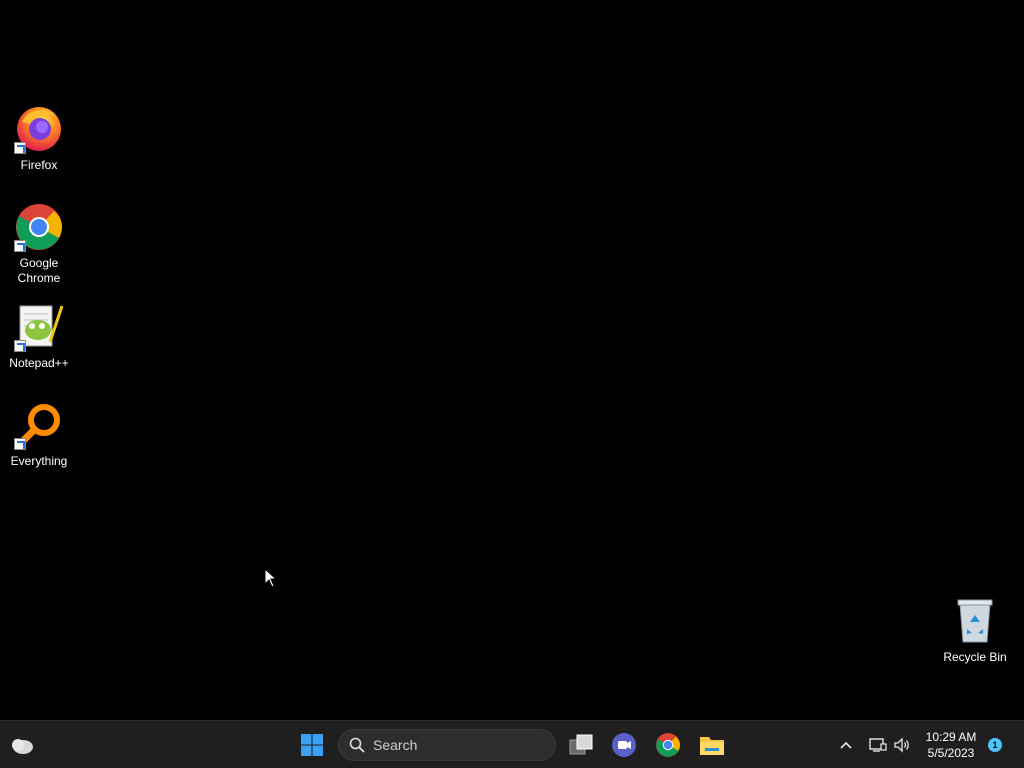  I want to click on file-explorer-button, so click(712, 745).